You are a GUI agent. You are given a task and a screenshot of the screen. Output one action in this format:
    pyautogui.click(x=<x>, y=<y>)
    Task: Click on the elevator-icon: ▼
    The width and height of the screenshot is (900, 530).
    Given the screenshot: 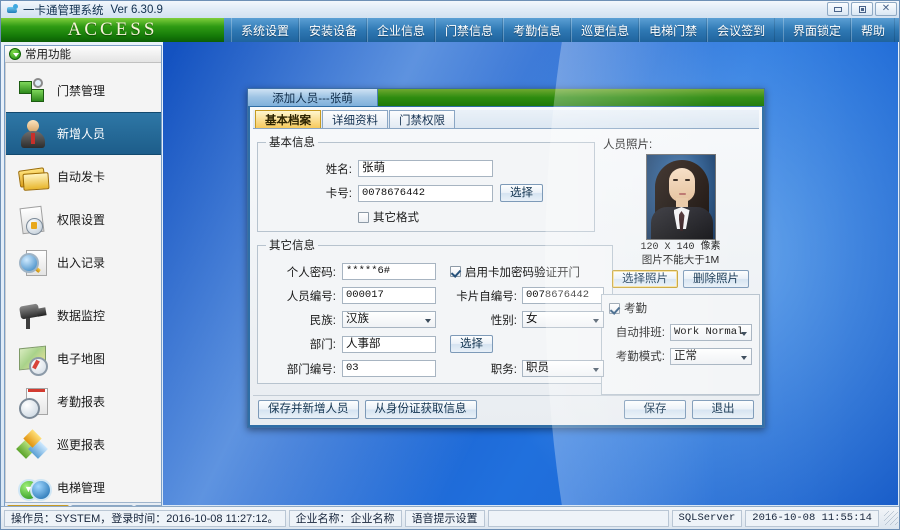 What is the action you would take?
    pyautogui.click(x=35, y=488)
    